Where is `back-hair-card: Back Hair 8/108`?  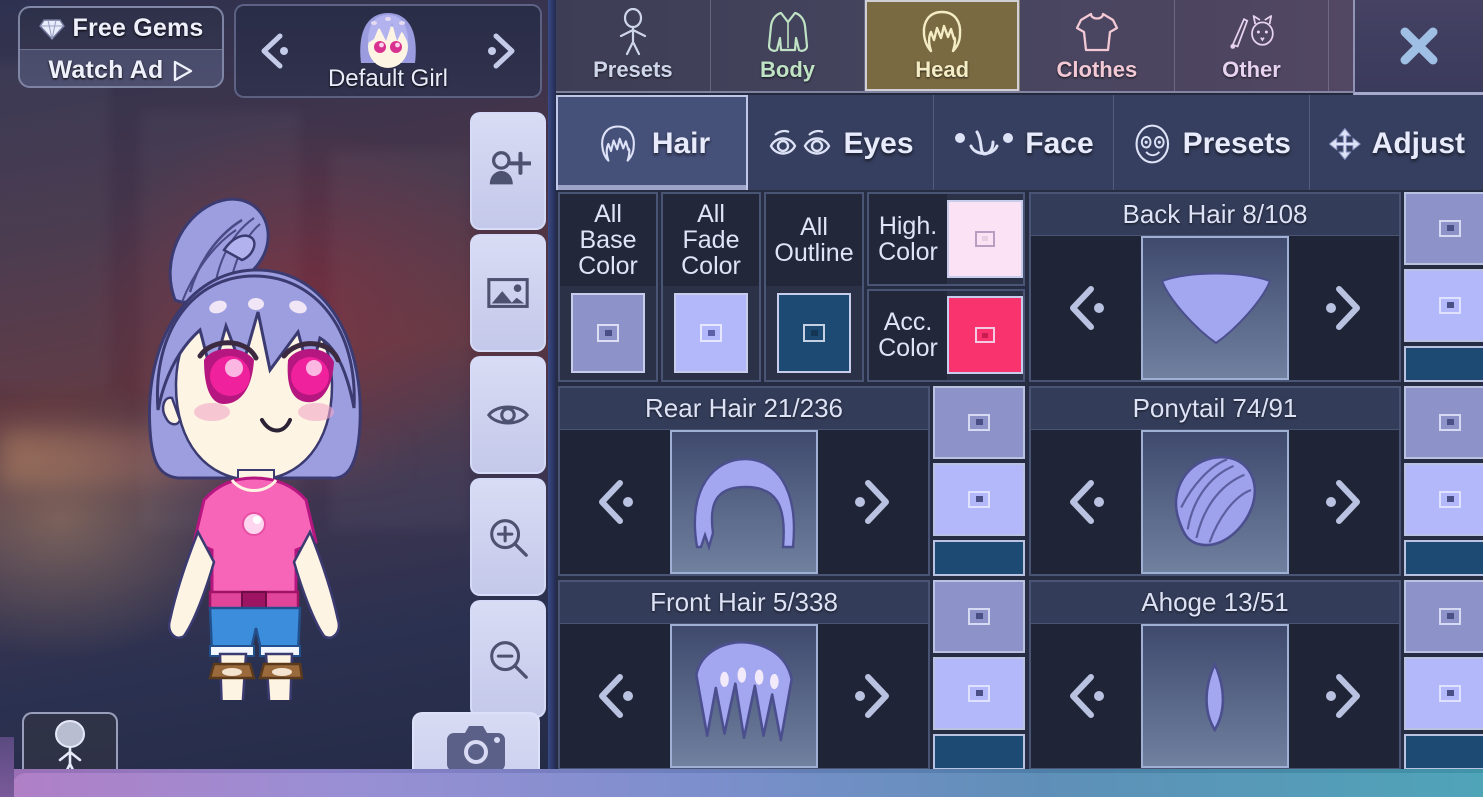
back-hair-card: Back Hair 8/108 is located at coordinates (1215, 287).